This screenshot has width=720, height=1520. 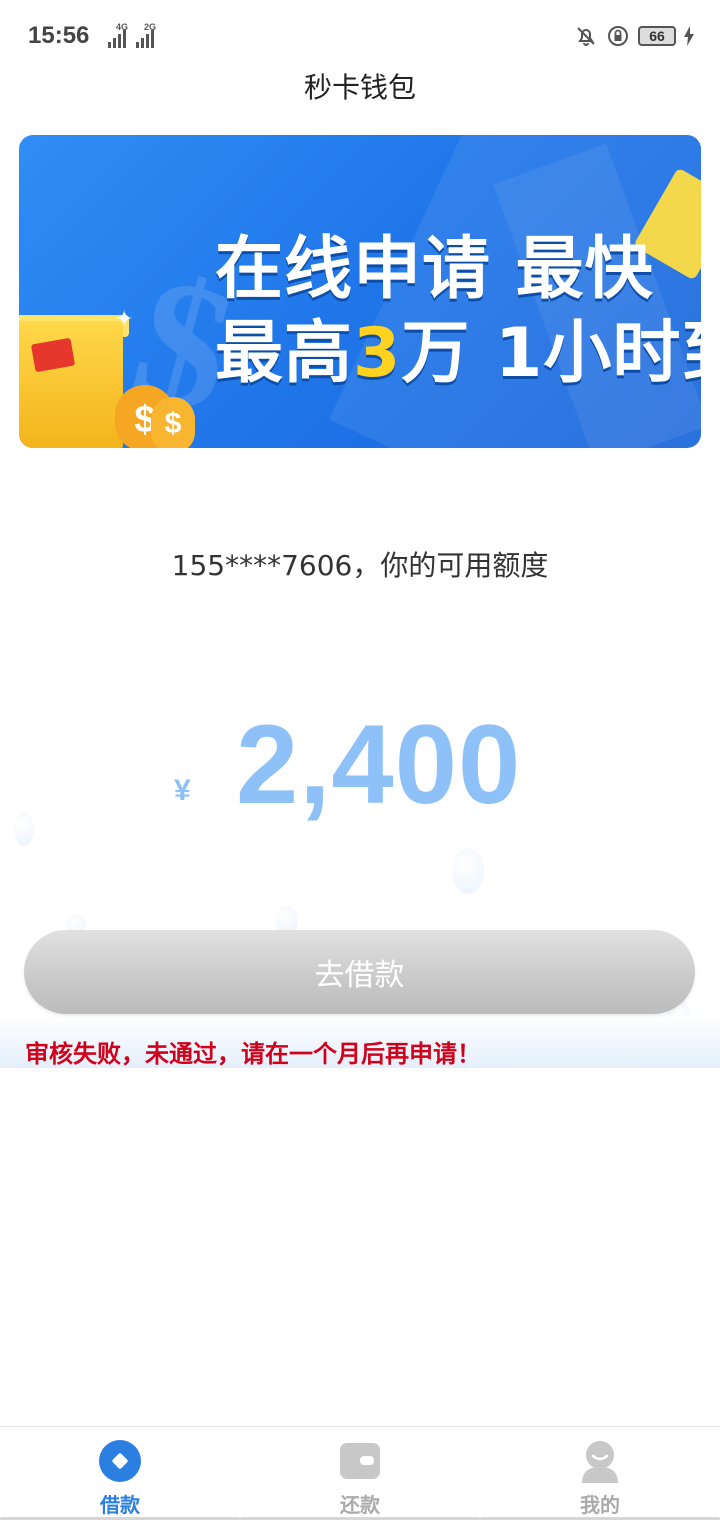 I want to click on tab-label: 我的, so click(x=600, y=1505).